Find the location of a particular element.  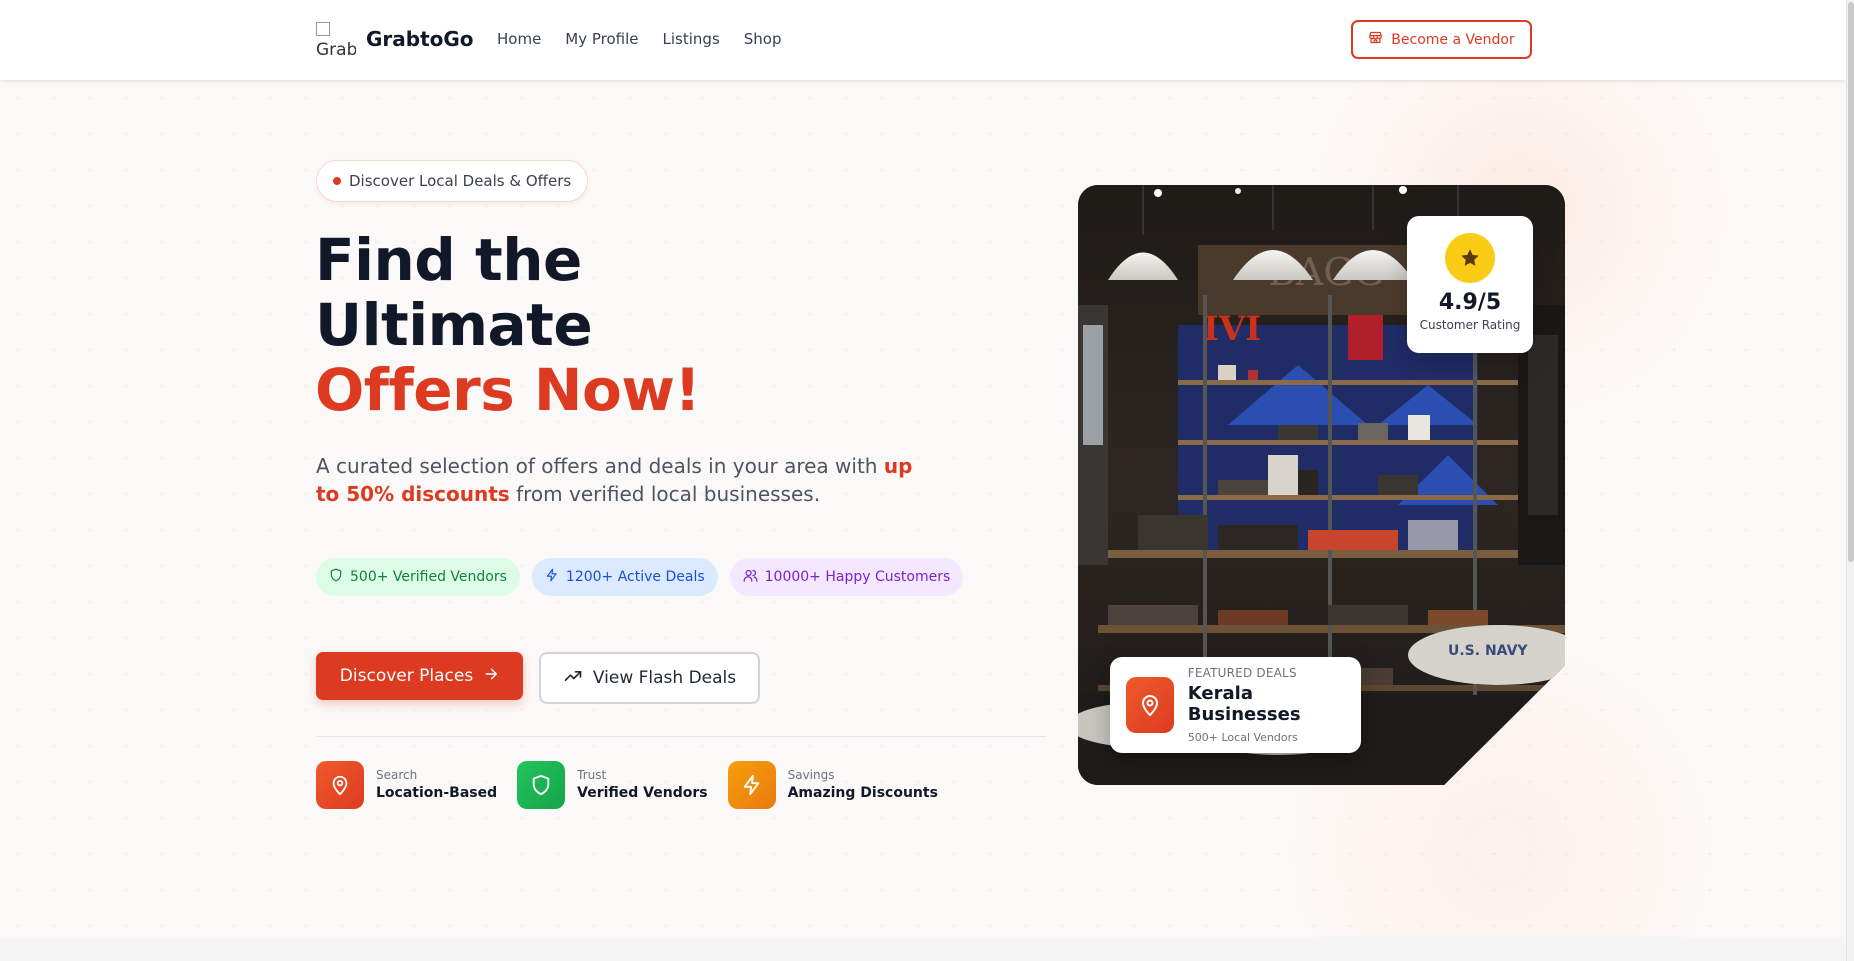

feature-category: Search is located at coordinates (397, 775).